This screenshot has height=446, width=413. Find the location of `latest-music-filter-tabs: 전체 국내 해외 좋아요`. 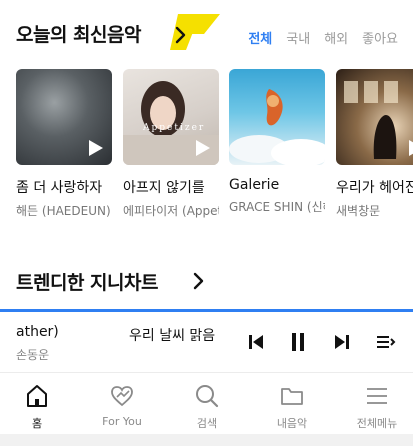

latest-music-filter-tabs: 전체 국내 해외 좋아요 is located at coordinates (316, 37).